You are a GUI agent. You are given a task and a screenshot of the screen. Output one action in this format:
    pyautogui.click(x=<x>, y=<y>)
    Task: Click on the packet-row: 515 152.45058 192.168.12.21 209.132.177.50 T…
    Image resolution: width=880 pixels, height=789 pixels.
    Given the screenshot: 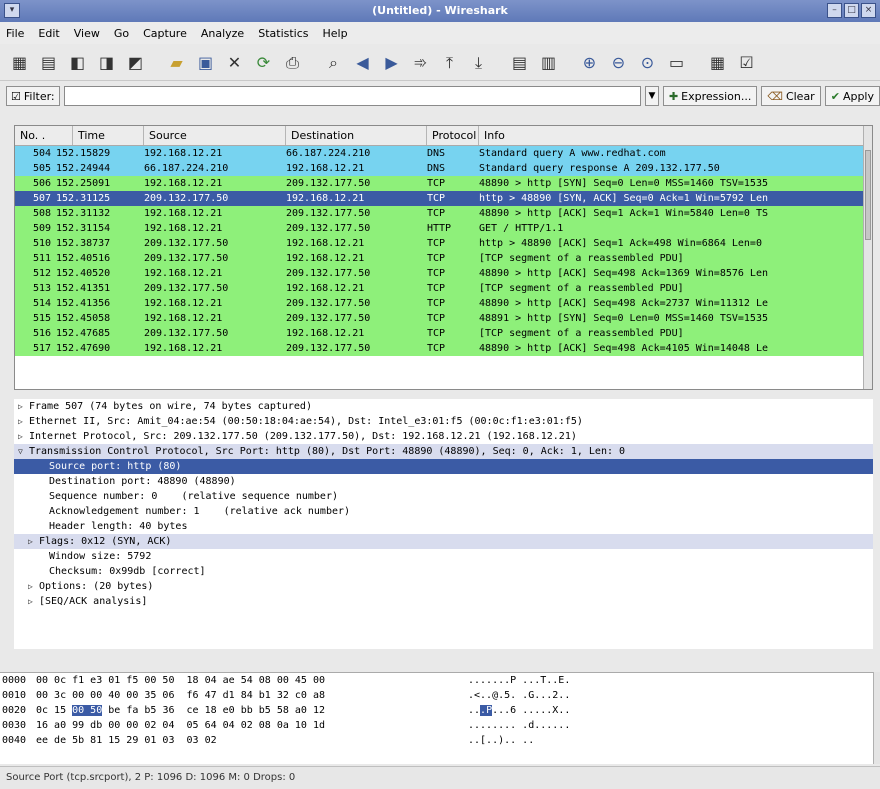 What is the action you would take?
    pyautogui.click(x=443, y=318)
    